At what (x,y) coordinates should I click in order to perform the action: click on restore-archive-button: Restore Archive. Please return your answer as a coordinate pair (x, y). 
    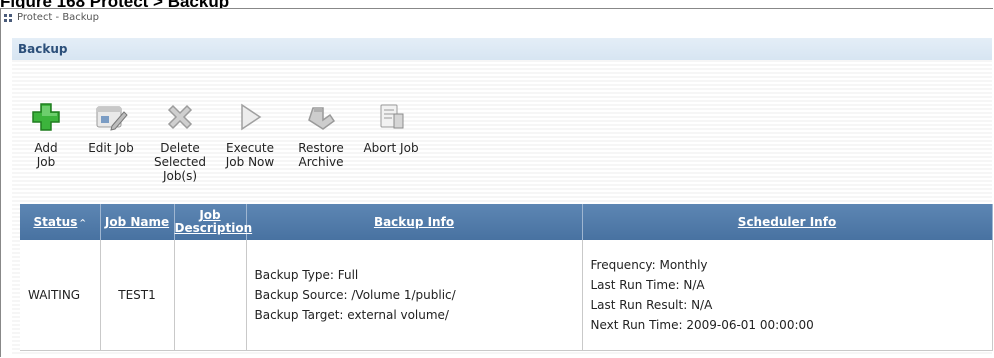
    Looking at the image, I should click on (321, 134).